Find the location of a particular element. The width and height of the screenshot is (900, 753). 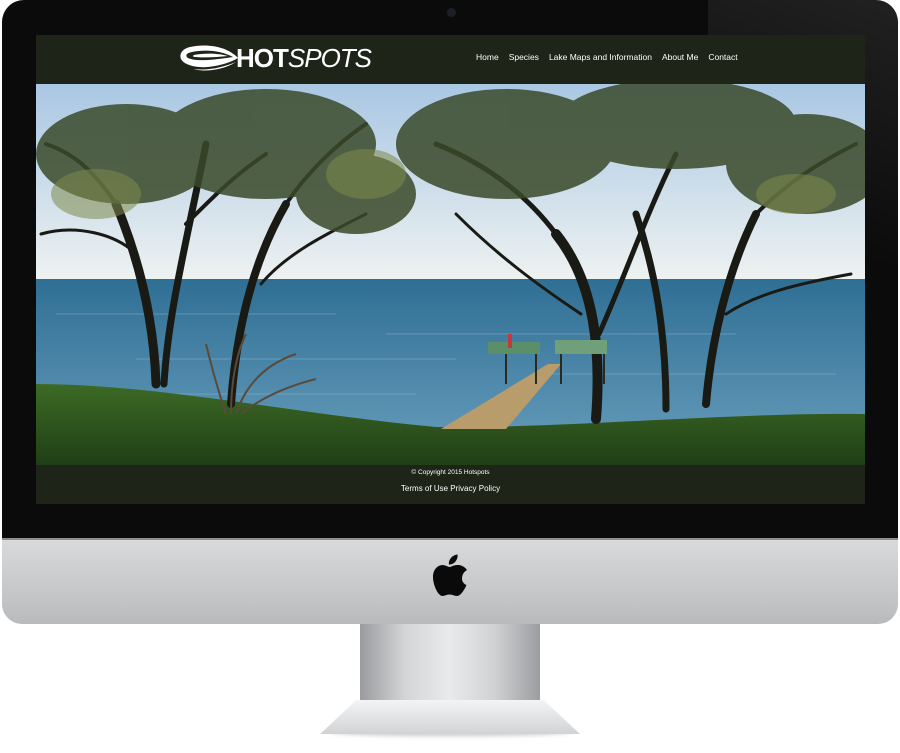

brand-bold: HOT is located at coordinates (262, 57).